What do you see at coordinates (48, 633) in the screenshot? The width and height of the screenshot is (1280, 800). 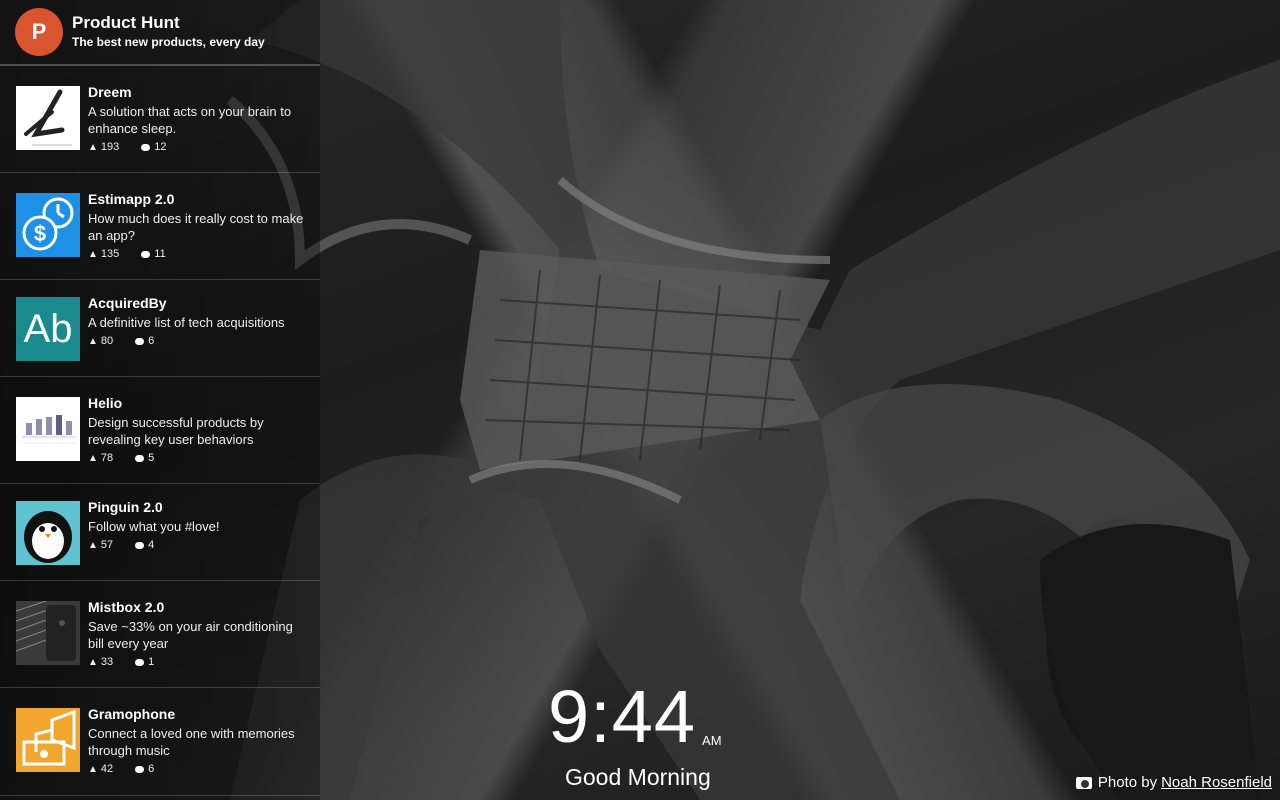 I see `mistbox-thumbnail` at bounding box center [48, 633].